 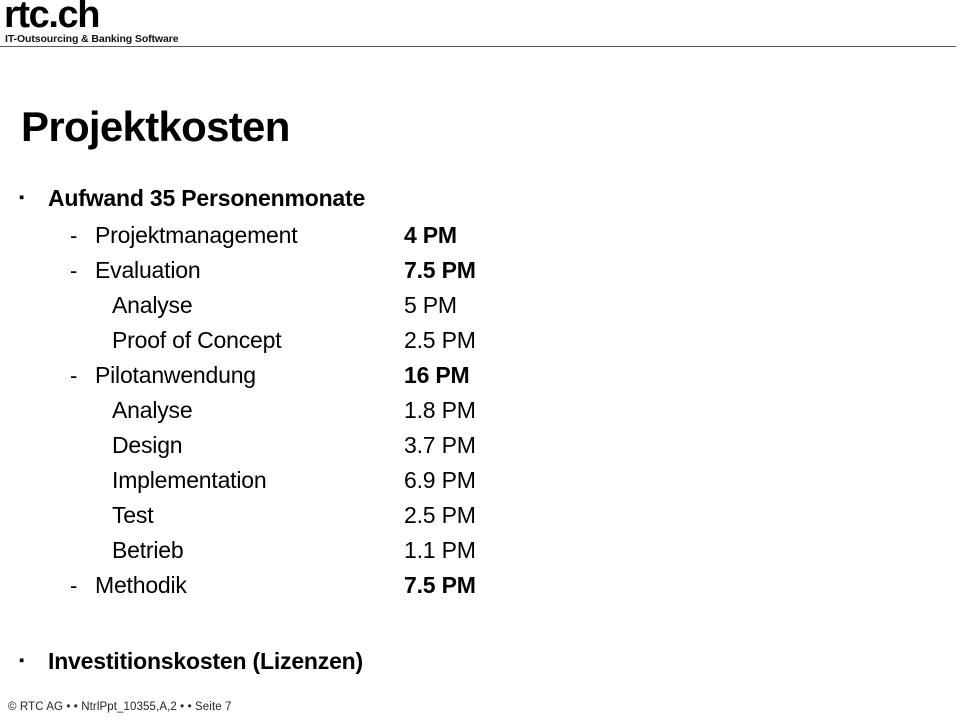 I want to click on rtc-logo-tagline: IT-Outsourcing & Banking Software, so click(x=92, y=39).